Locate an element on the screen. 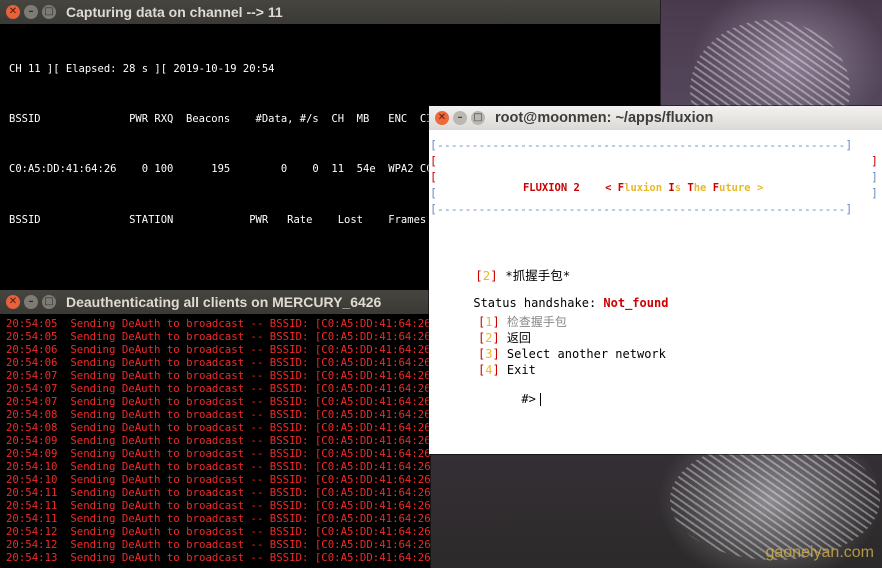 The width and height of the screenshot is (882, 568). status-label: Status handshake: is located at coordinates (538, 303).